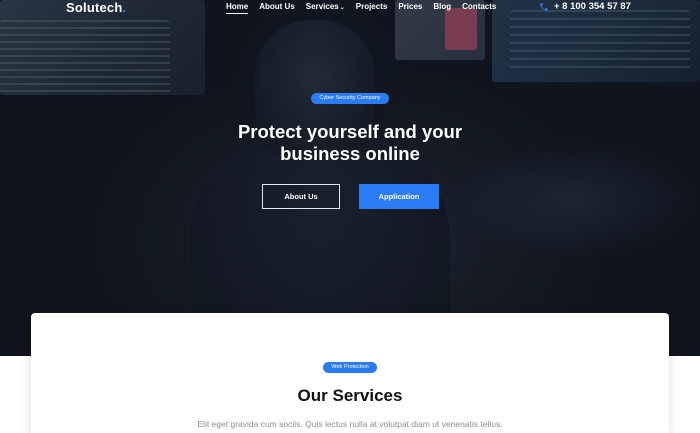 The width and height of the screenshot is (700, 433). What do you see at coordinates (301, 196) in the screenshot?
I see `about-us-button: About Us` at bounding box center [301, 196].